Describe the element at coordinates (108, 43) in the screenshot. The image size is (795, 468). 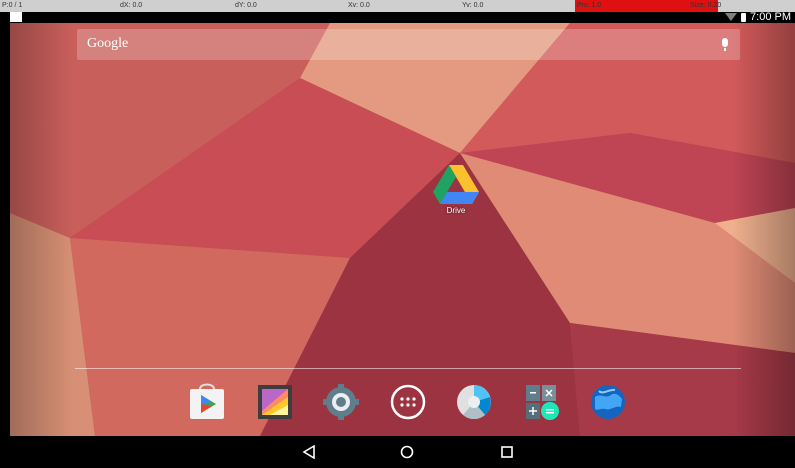
I see `search-label: Google` at that location.